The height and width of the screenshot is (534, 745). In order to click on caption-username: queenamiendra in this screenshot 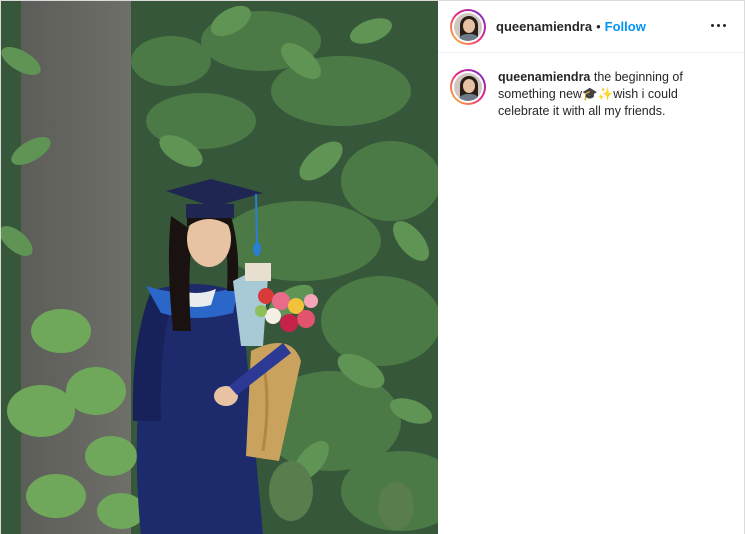, I will do `click(544, 77)`.